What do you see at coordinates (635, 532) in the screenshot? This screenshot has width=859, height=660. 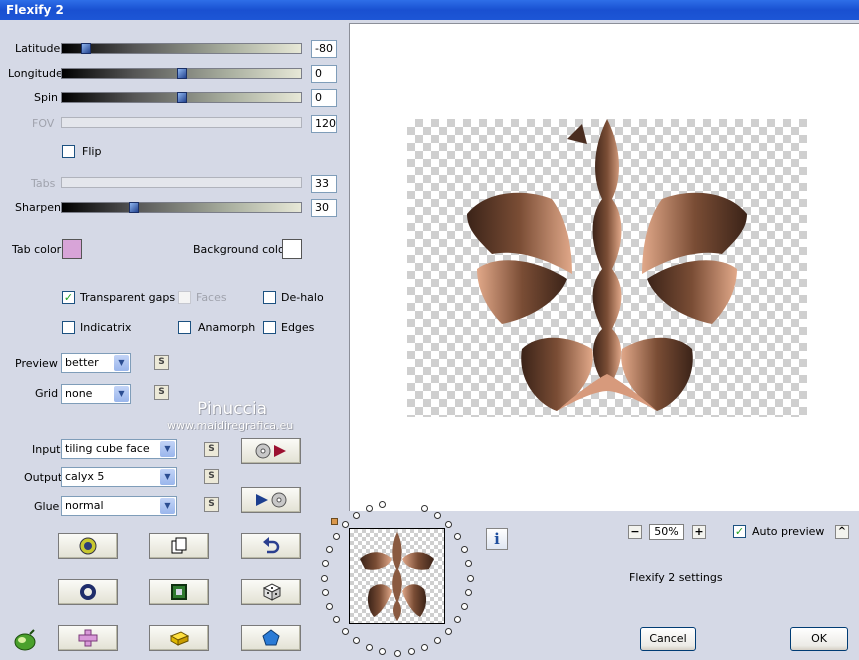 I see `zoom-out-button: −` at bounding box center [635, 532].